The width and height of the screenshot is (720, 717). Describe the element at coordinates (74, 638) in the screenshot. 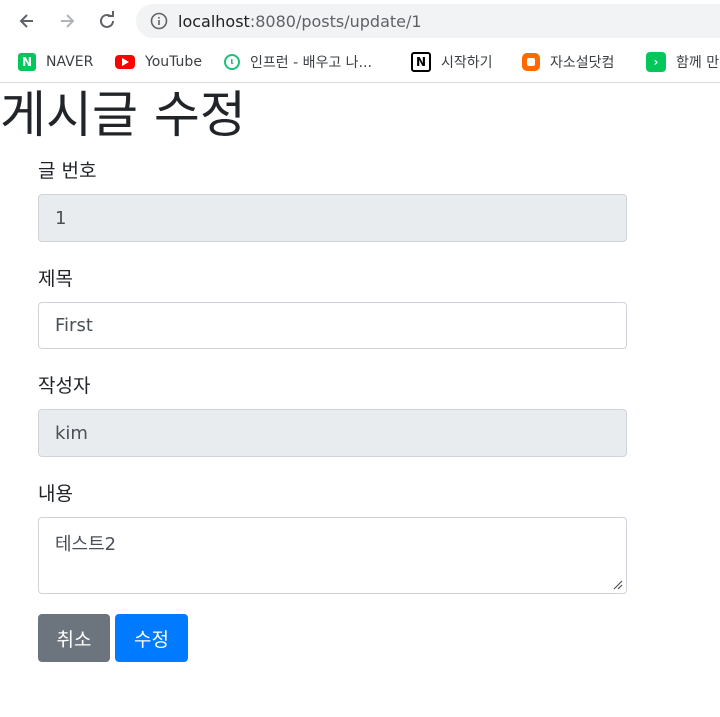

I see `cancel-button: 취소` at that location.